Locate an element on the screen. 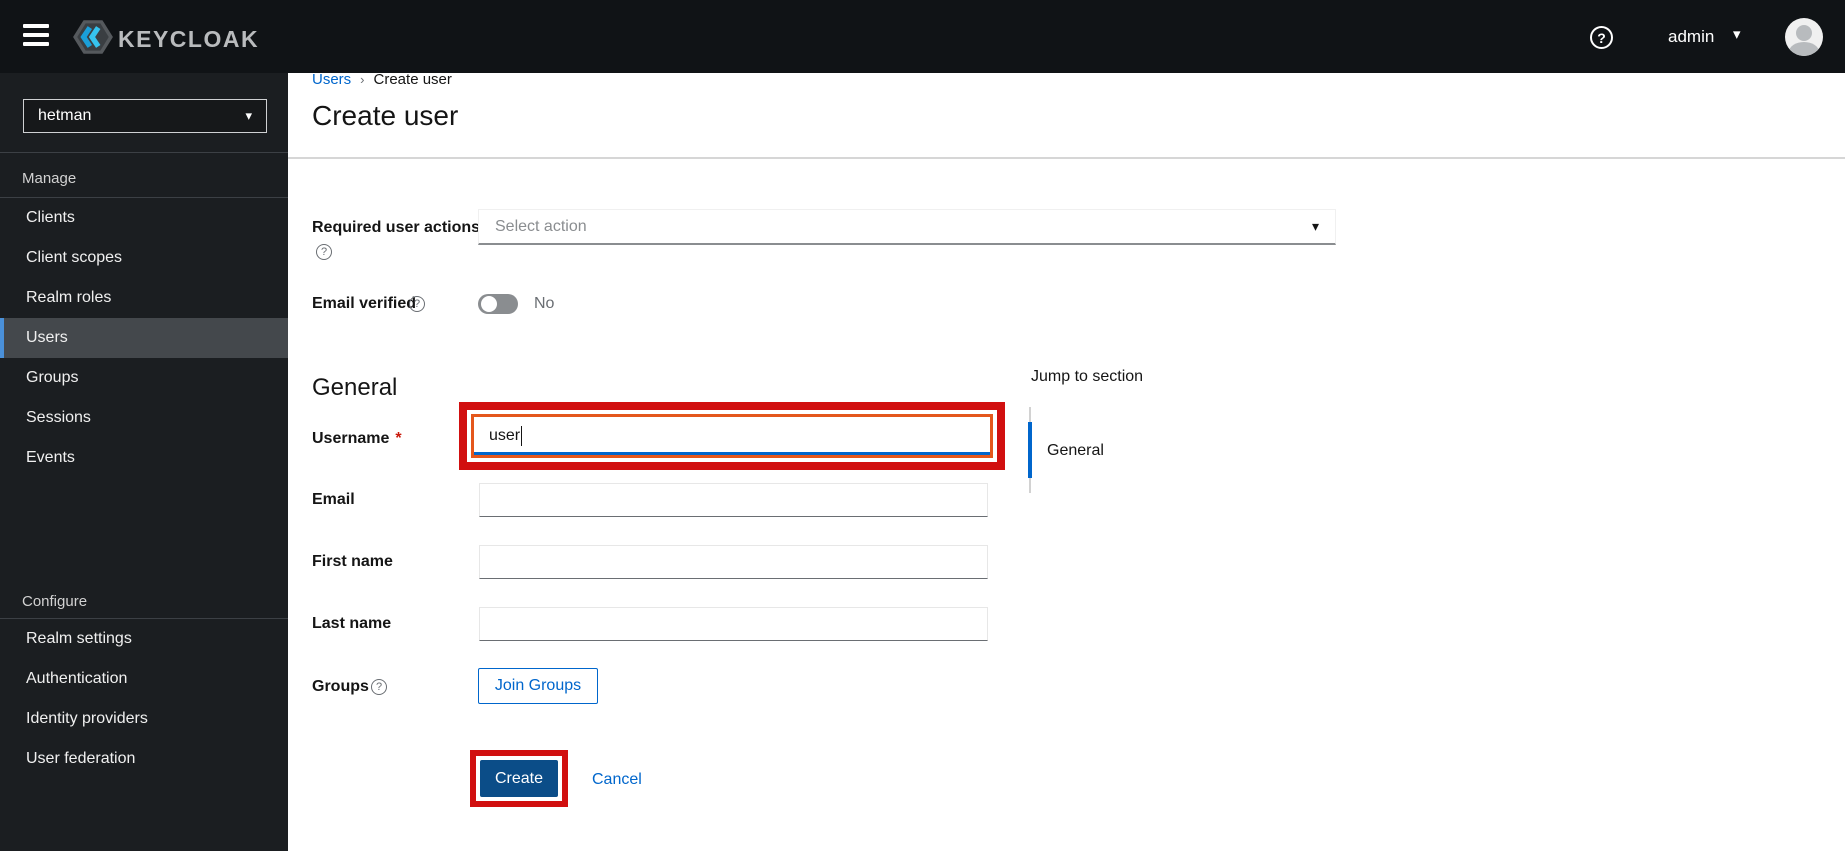 This screenshot has height=851, width=1845. email-label: Email is located at coordinates (333, 499).